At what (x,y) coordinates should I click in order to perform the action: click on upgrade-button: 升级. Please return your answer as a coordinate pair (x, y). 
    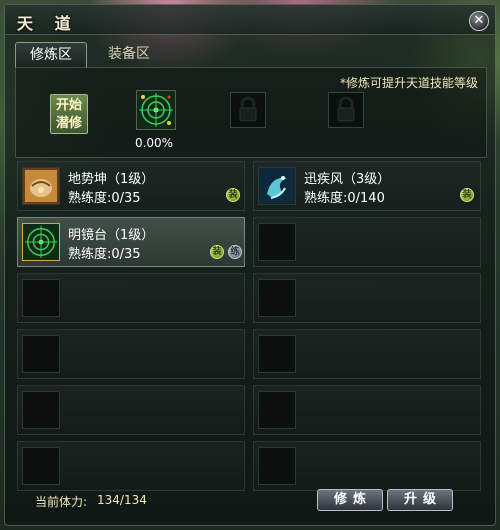
    Looking at the image, I should click on (420, 500).